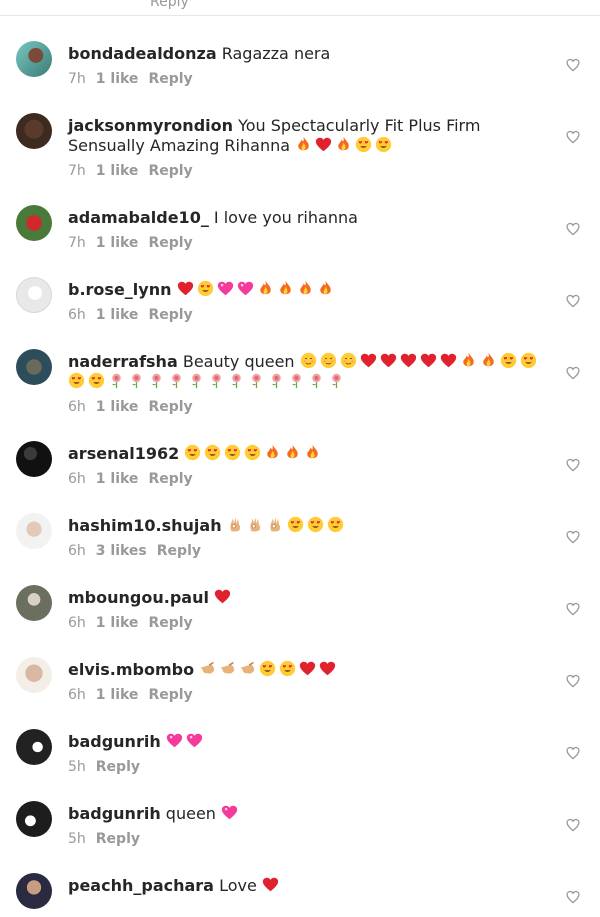 The image size is (600, 917). Describe the element at coordinates (300, 8) in the screenshot. I see `top-bar: Reply` at that location.